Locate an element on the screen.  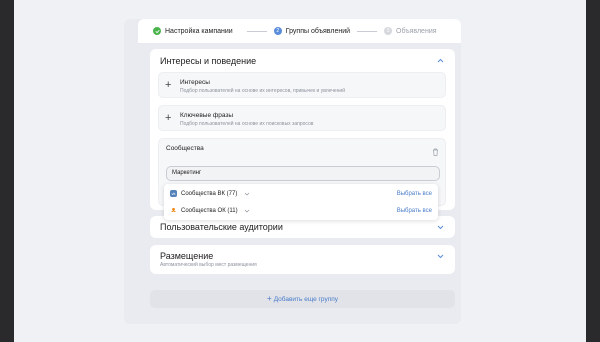
add-group-button: + Добавить еще группу is located at coordinates (302, 299).